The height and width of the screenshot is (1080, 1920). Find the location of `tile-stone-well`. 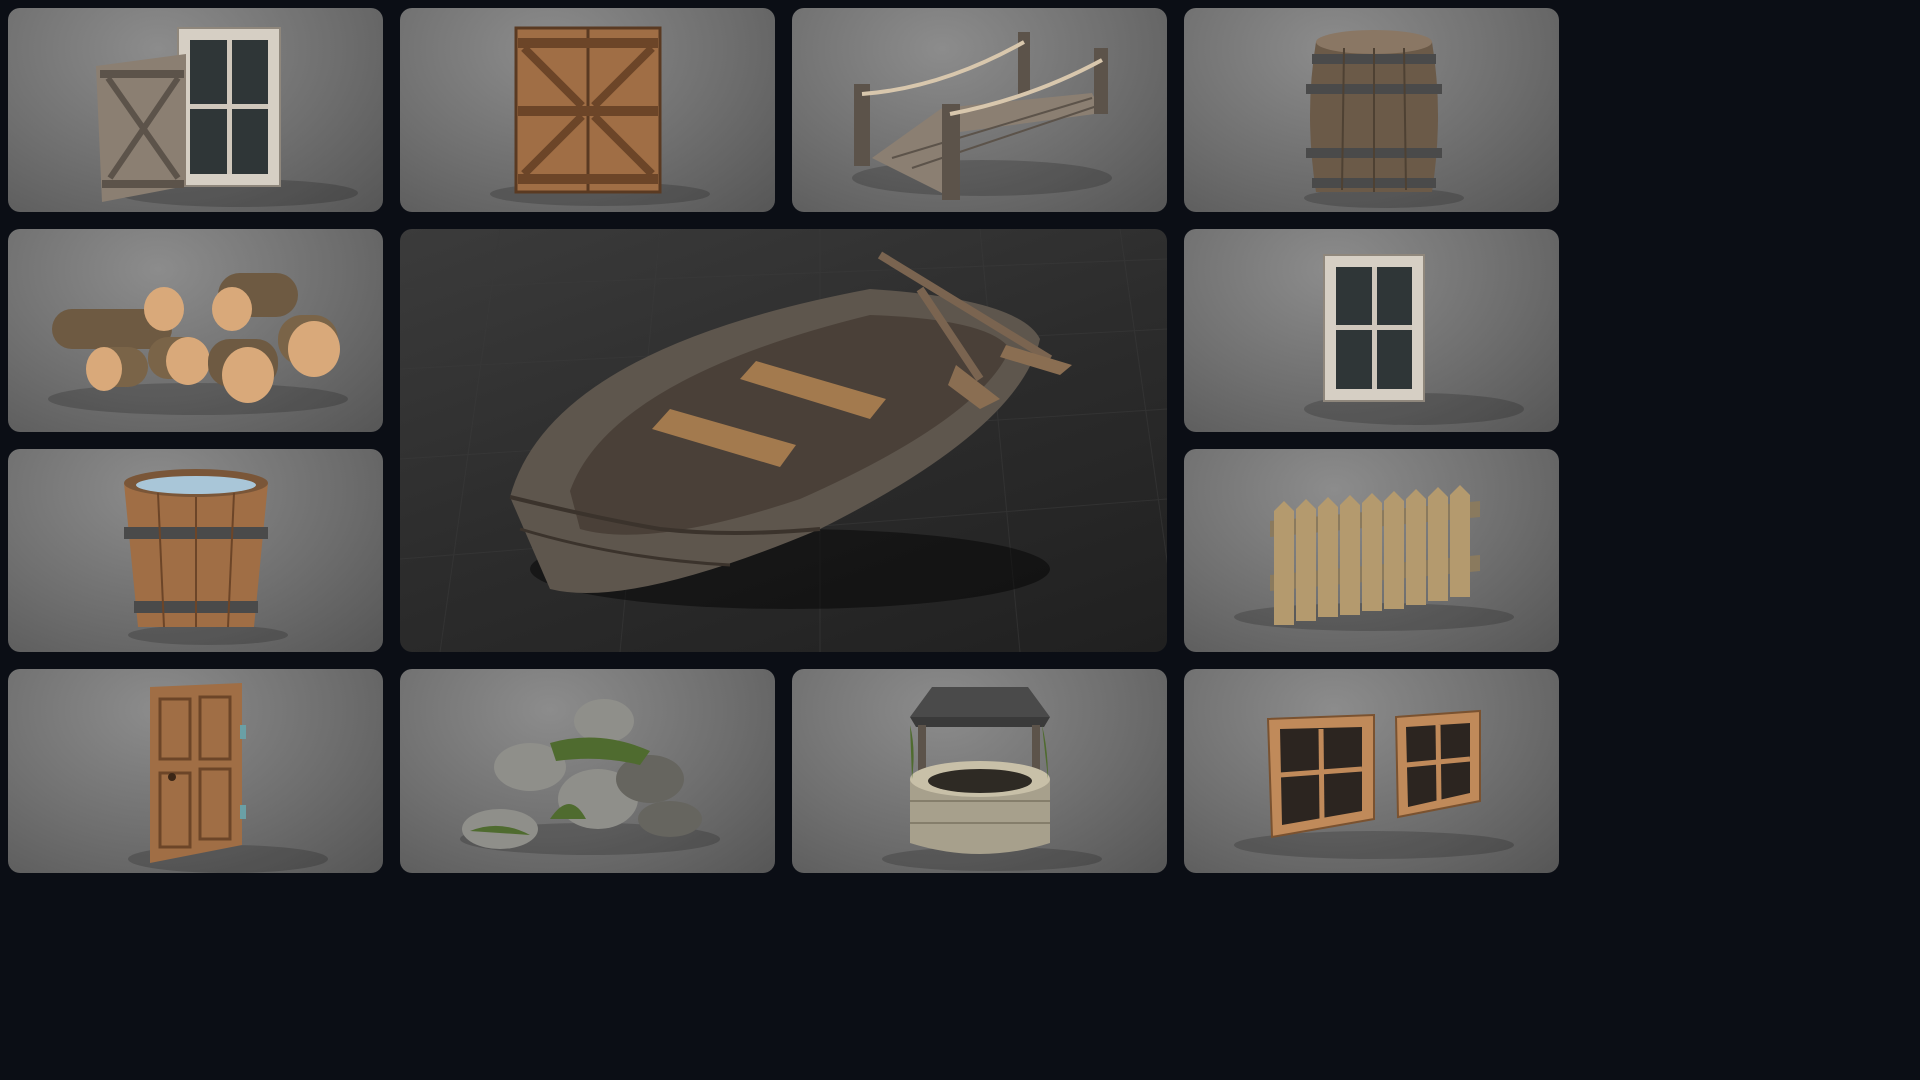

tile-stone-well is located at coordinates (979, 771).